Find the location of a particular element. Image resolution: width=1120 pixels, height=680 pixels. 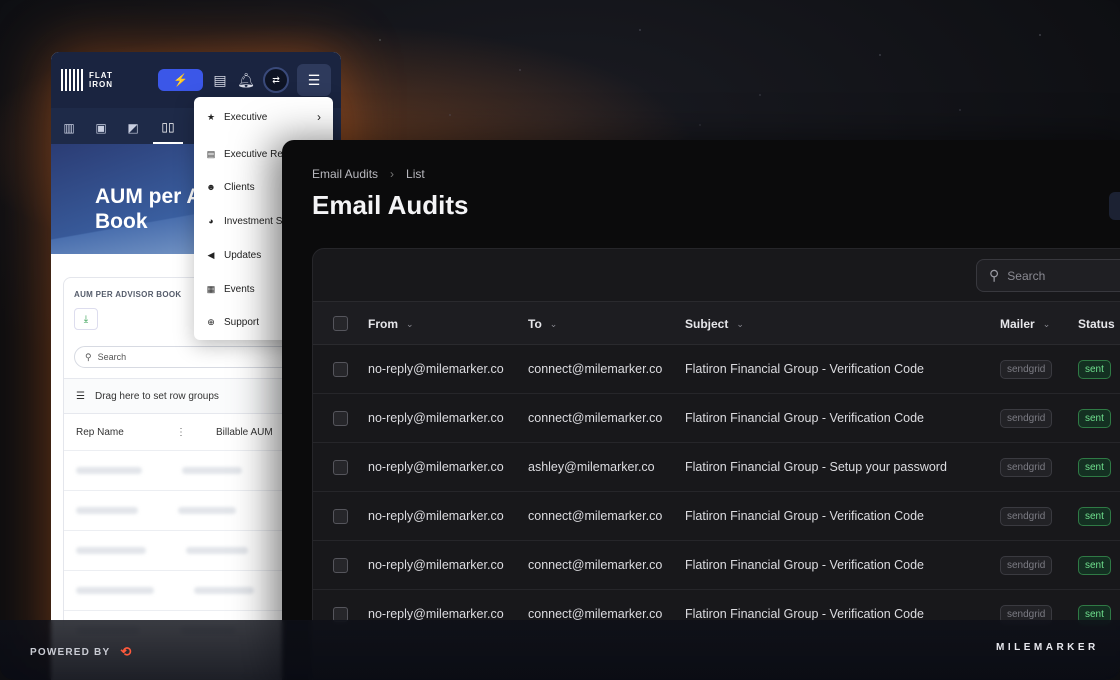

select-all-checkbox is located at coordinates (340, 323).